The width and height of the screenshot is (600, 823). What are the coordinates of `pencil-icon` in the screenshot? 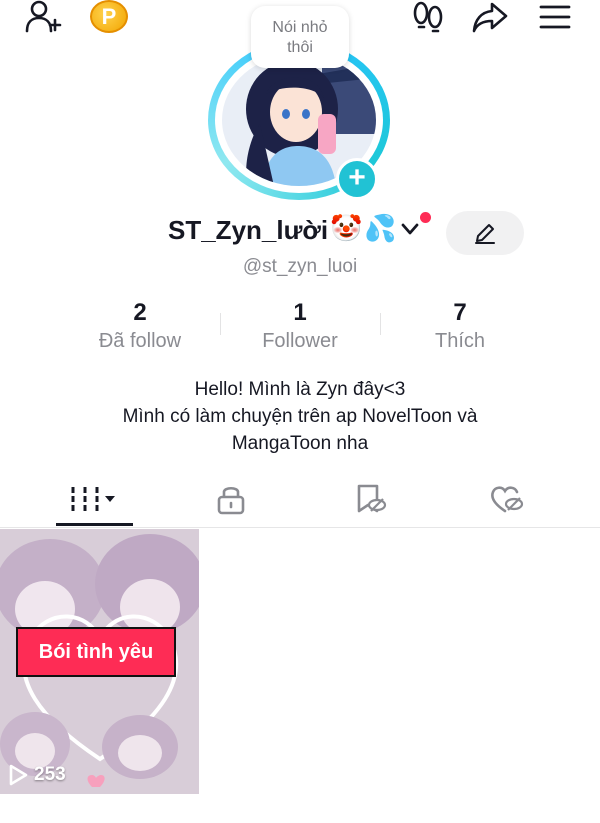 It's located at (485, 234).